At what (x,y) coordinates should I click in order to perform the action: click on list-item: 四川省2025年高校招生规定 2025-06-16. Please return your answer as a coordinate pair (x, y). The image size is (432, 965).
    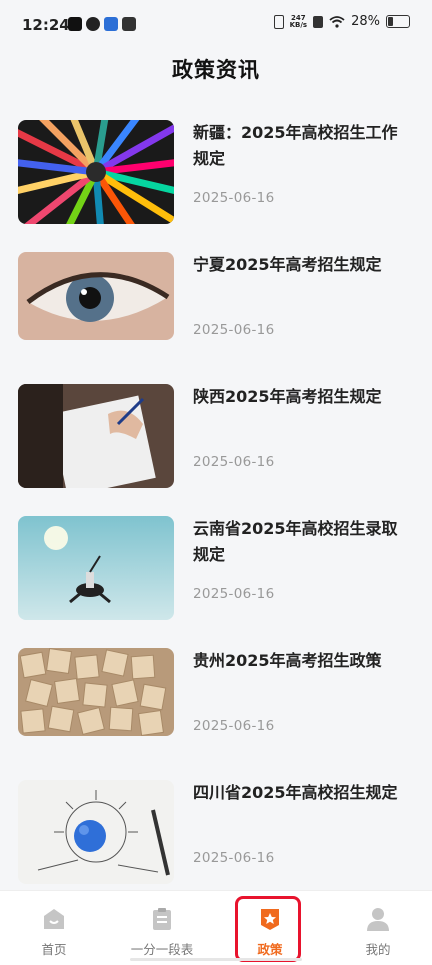
    Looking at the image, I should click on (216, 827).